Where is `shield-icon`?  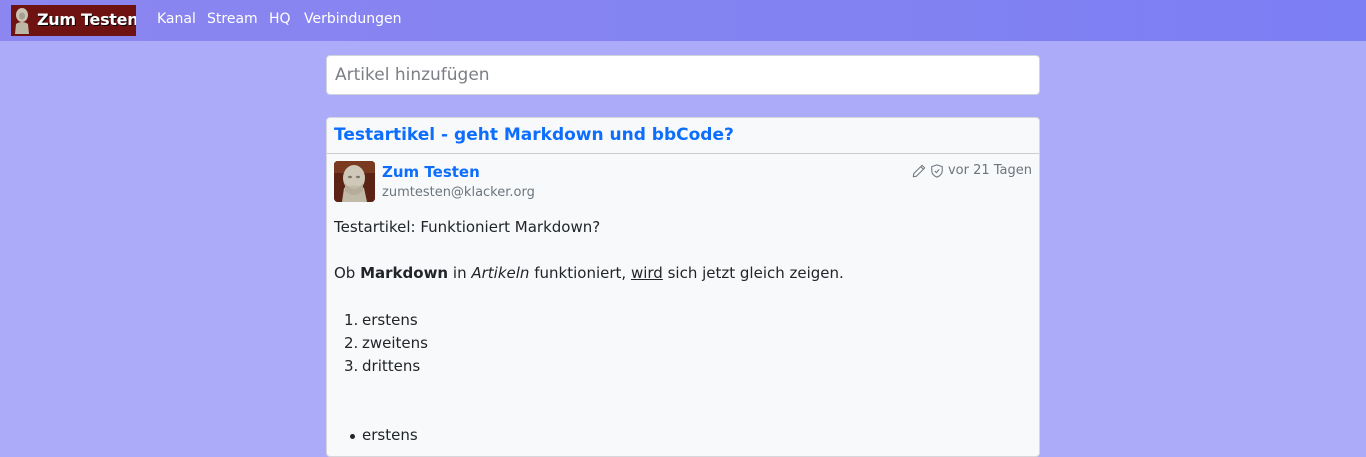
shield-icon is located at coordinates (937, 170).